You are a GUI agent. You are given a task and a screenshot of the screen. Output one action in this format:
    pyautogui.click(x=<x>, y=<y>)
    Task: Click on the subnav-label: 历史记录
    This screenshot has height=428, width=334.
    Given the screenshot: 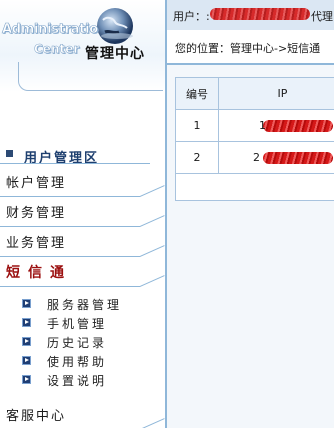 What is the action you would take?
    pyautogui.click(x=77, y=343)
    